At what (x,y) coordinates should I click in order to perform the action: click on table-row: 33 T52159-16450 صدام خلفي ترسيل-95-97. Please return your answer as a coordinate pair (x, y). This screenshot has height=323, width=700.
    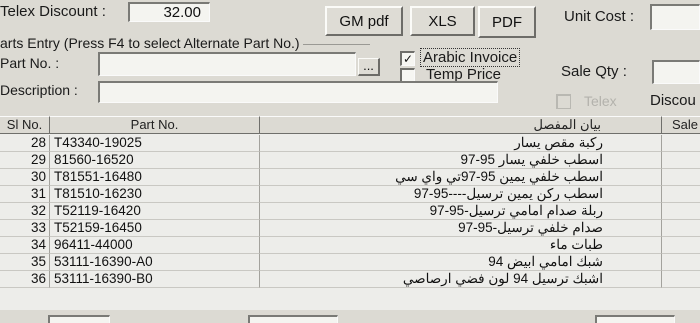
    Looking at the image, I should click on (350, 228).